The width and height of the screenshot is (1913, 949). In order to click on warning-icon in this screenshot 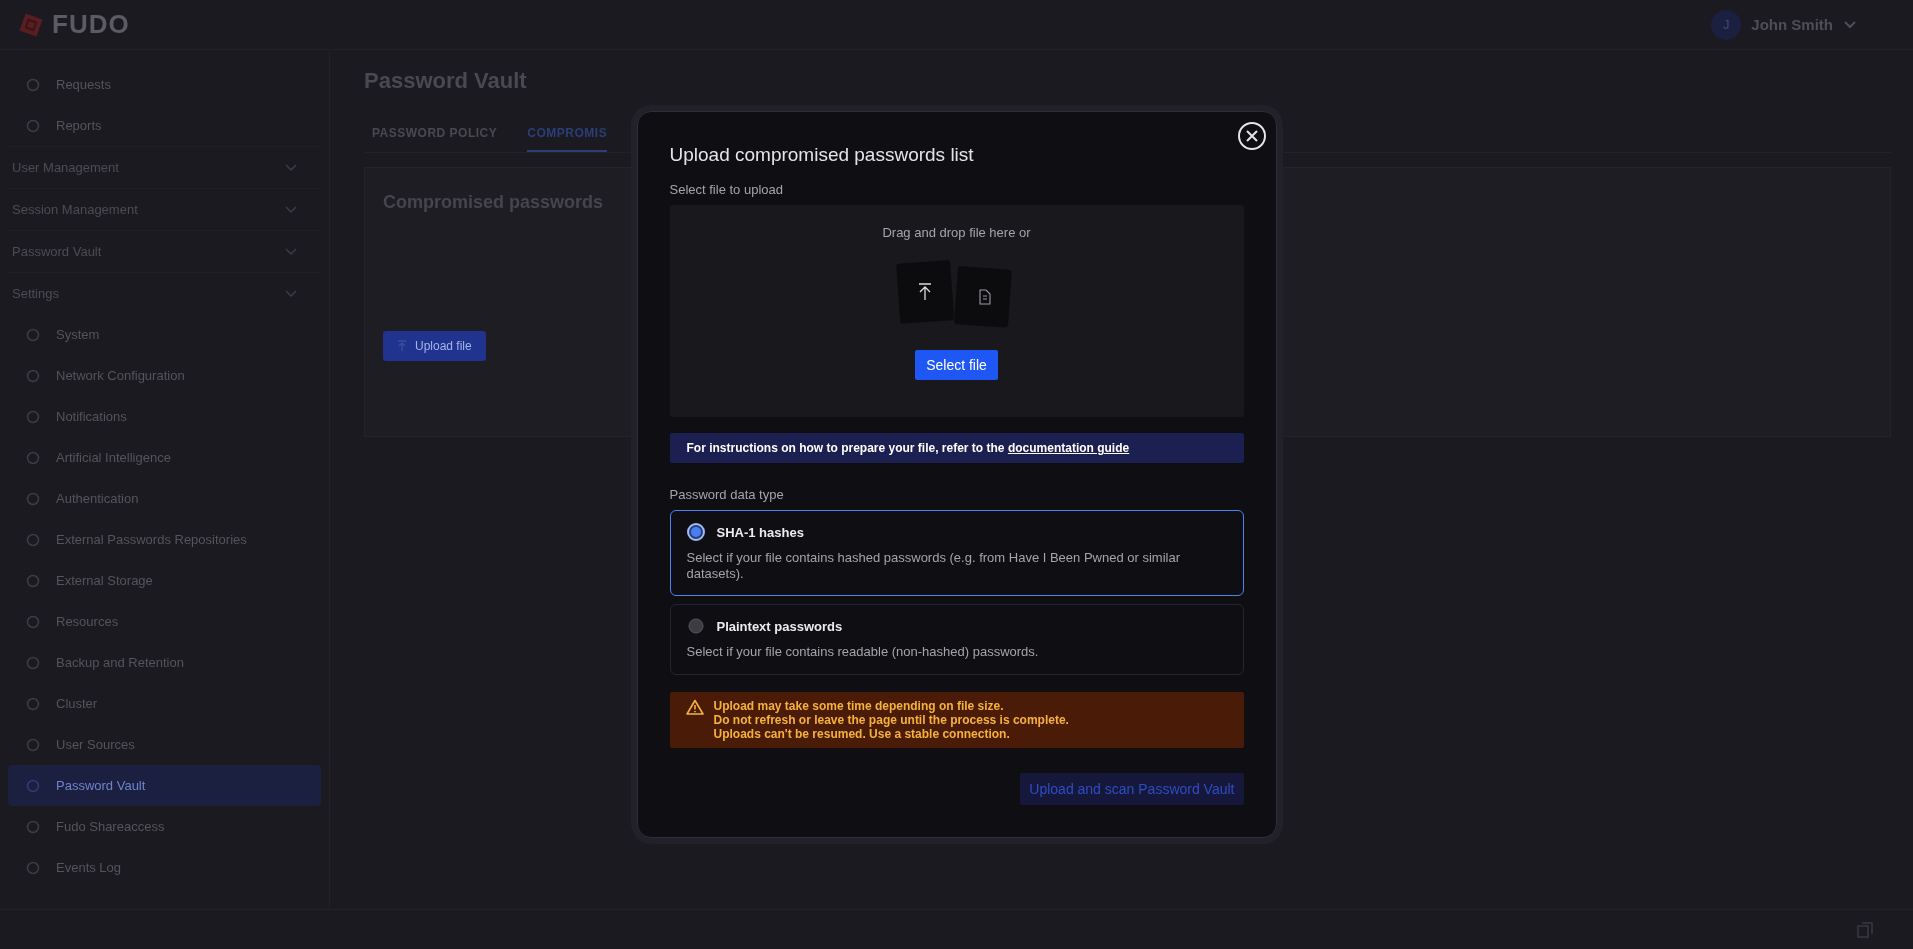, I will do `click(694, 706)`.